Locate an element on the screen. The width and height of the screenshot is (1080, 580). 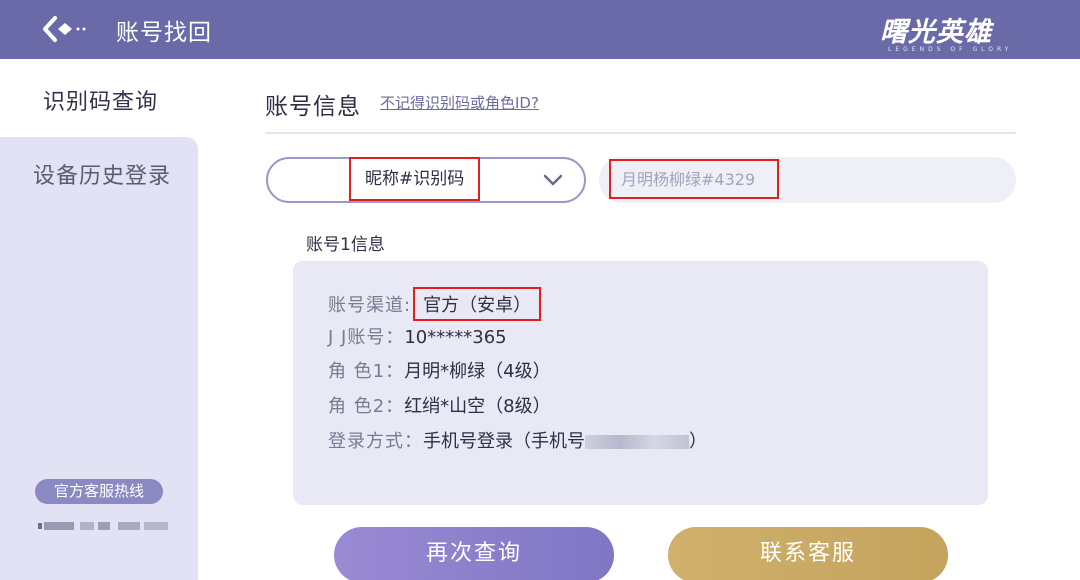
role1-value: 月明*柳绿（4级） is located at coordinates (477, 371).